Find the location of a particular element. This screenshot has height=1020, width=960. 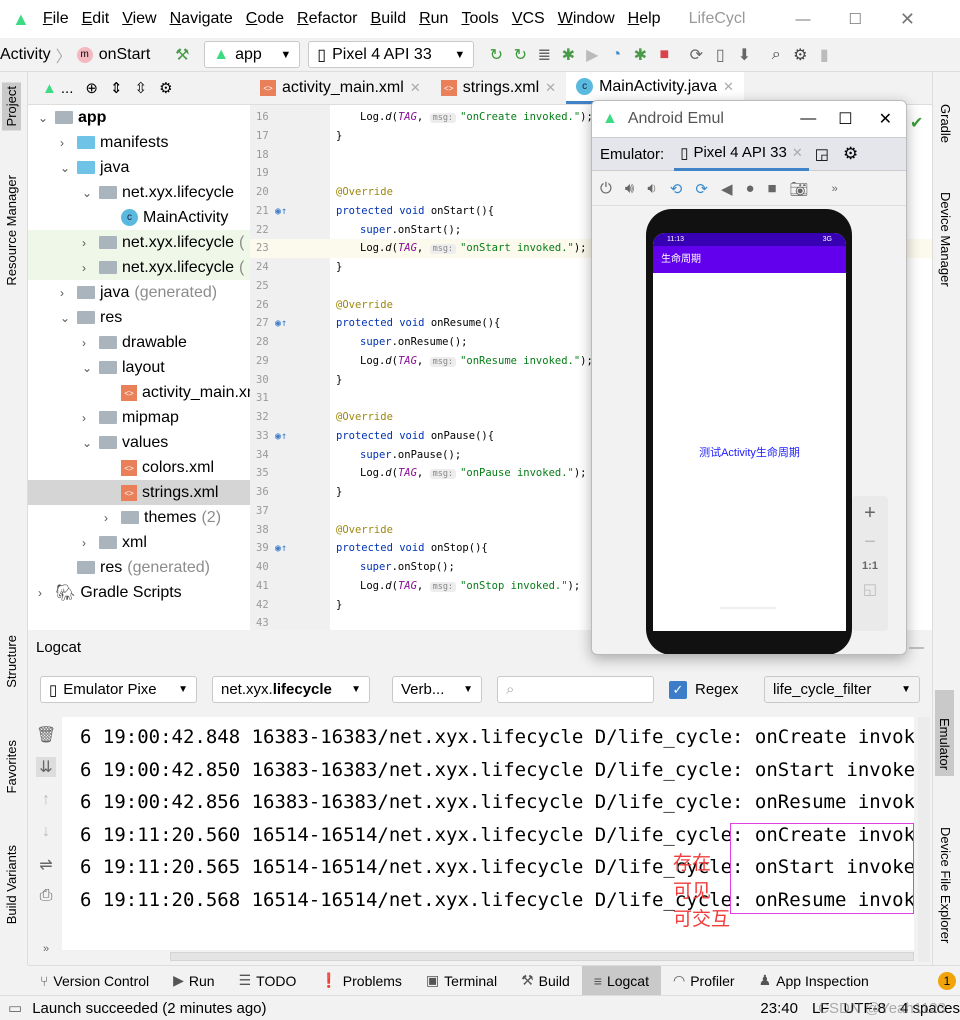

overview-icon: ■ is located at coordinates (772, 188).